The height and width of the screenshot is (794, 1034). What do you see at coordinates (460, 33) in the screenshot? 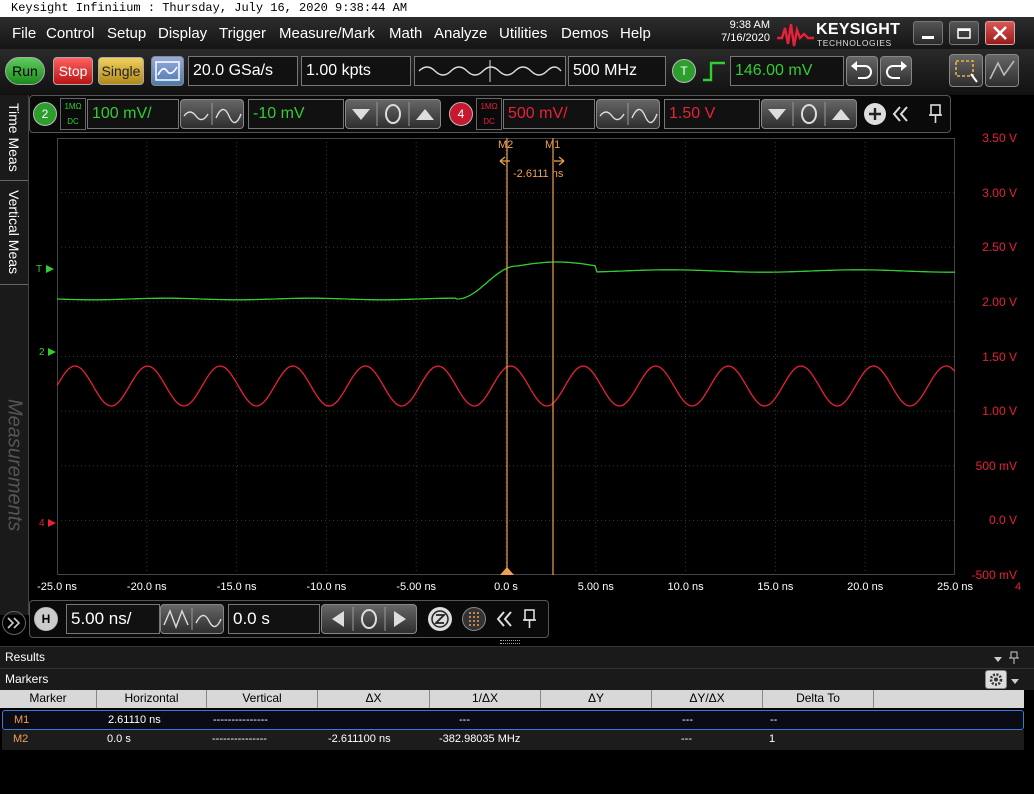
I see `menu-analyze: Analyze` at bounding box center [460, 33].